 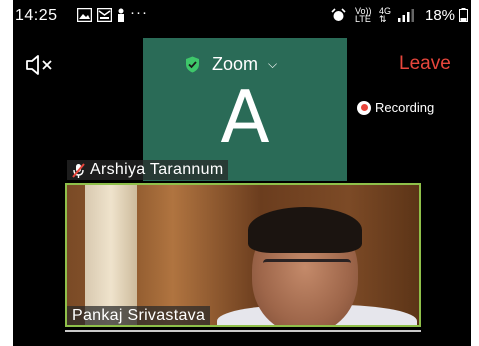 I want to click on volte-indicator: Vo)) LTE, so click(x=363, y=15).